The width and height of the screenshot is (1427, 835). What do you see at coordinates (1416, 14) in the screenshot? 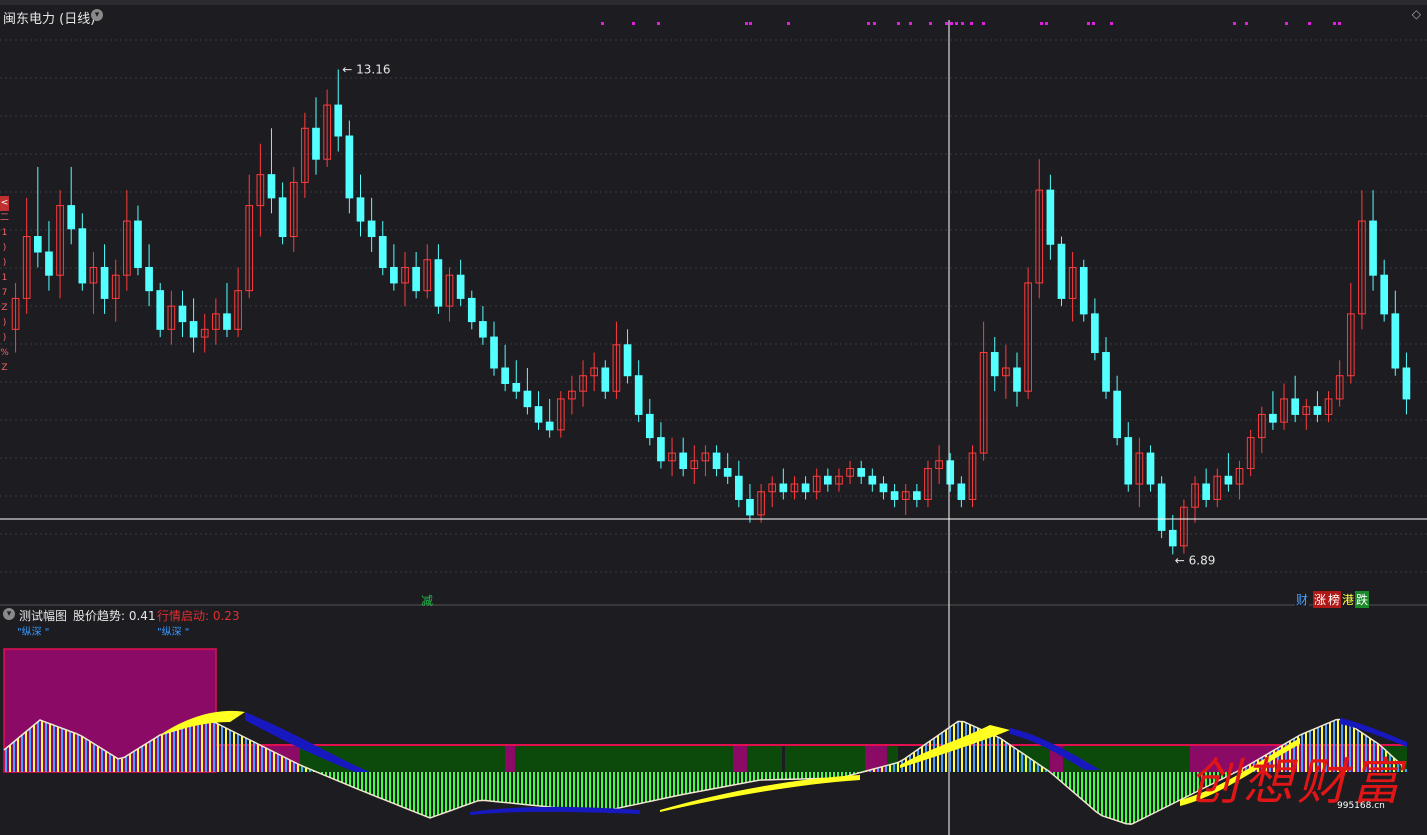
I see `diamond-icon: ◇` at bounding box center [1416, 14].